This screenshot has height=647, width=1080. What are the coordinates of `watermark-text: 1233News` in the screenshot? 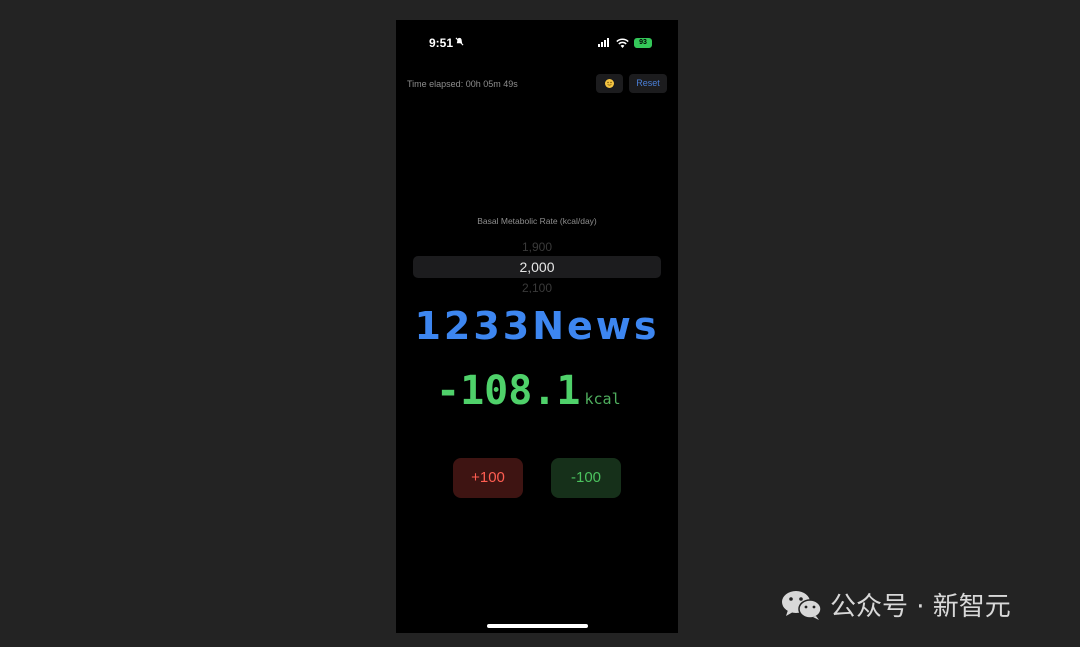 It's located at (537, 326).